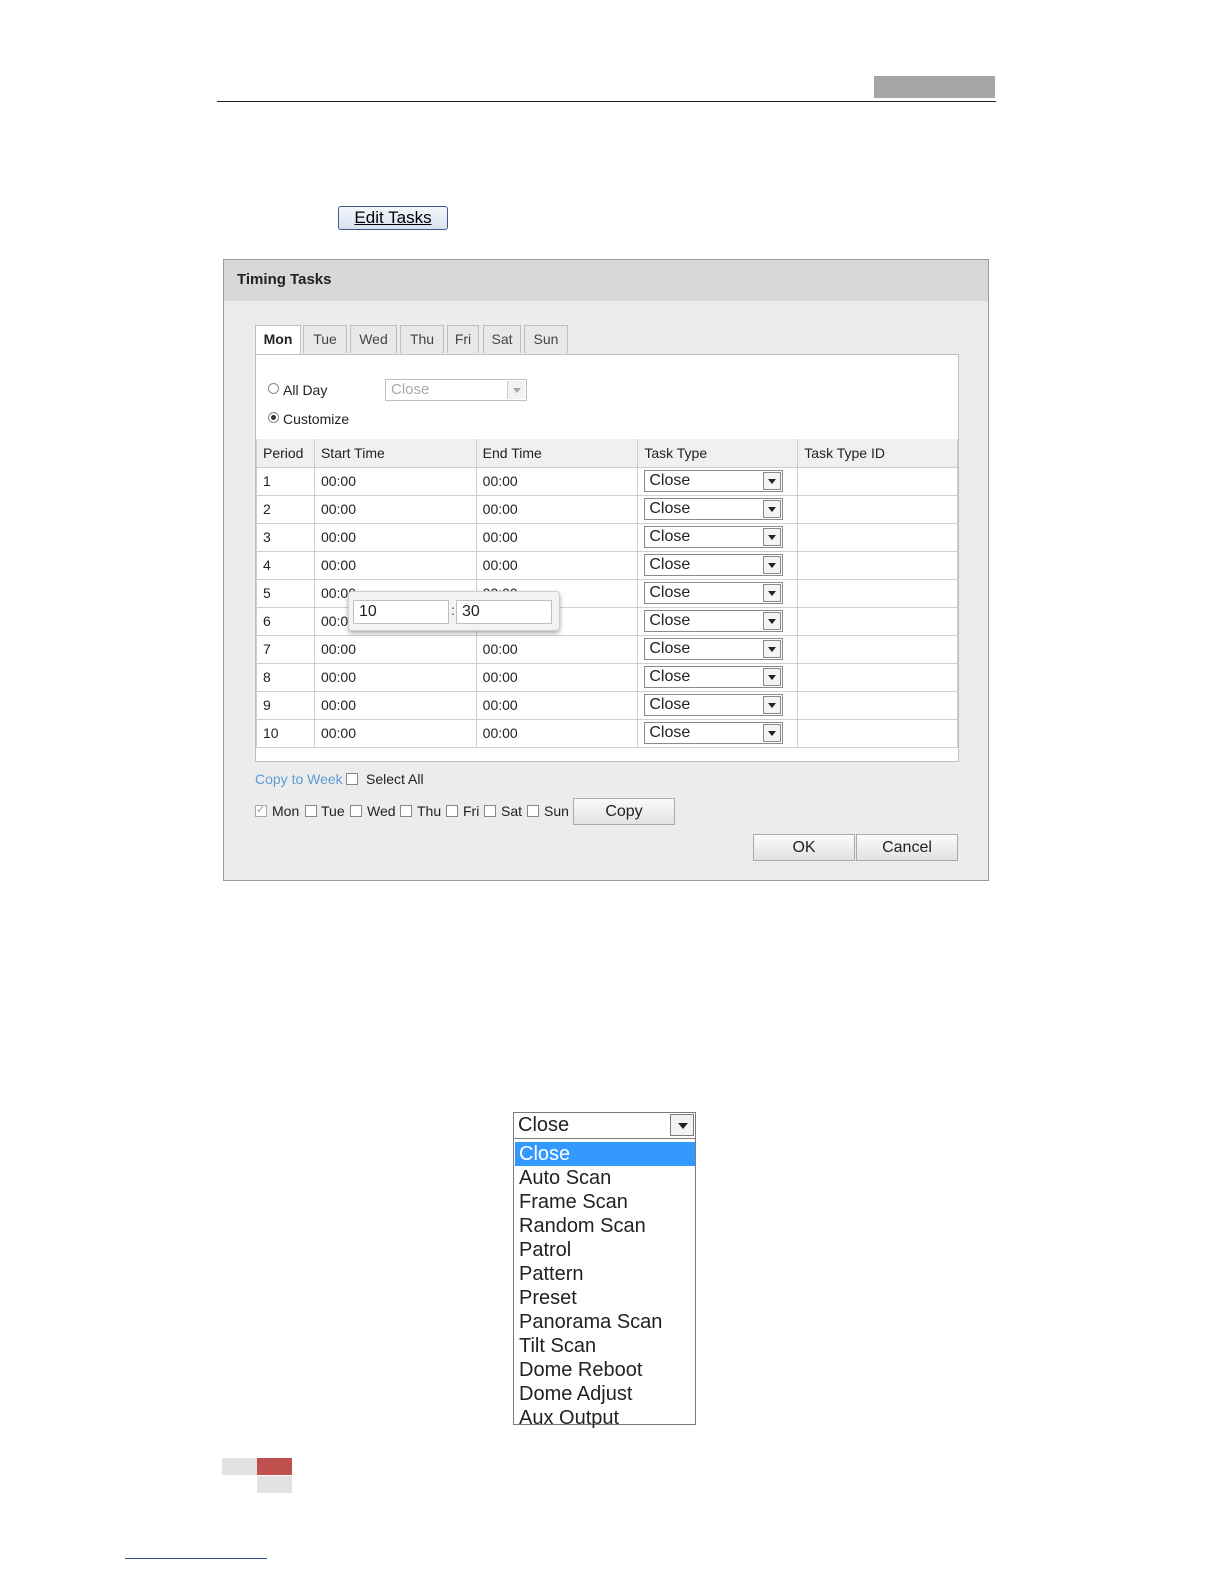  I want to click on option-pattern: Pattern, so click(605, 1274).